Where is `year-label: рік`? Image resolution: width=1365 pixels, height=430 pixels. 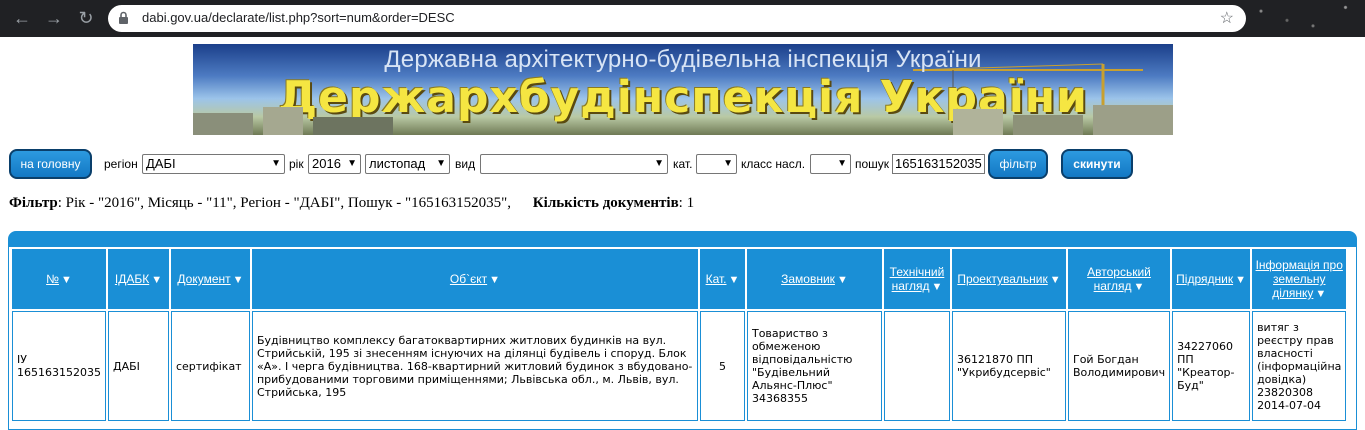
year-label: рік is located at coordinates (296, 164).